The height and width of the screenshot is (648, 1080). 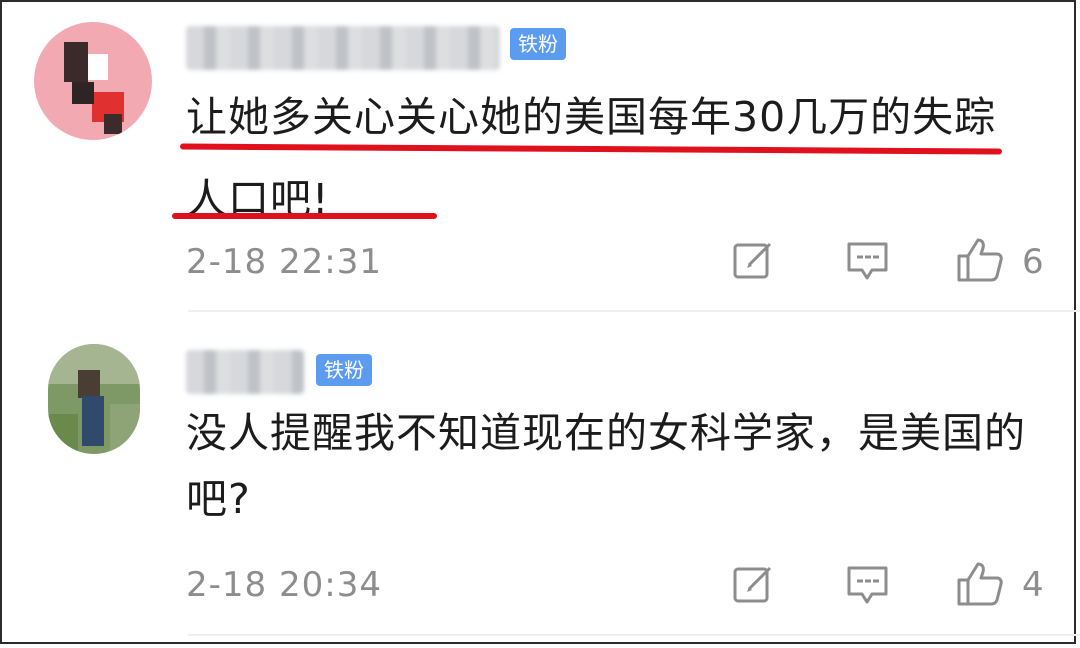 I want to click on comment-timestamp: 2-18 20:34, so click(x=284, y=585).